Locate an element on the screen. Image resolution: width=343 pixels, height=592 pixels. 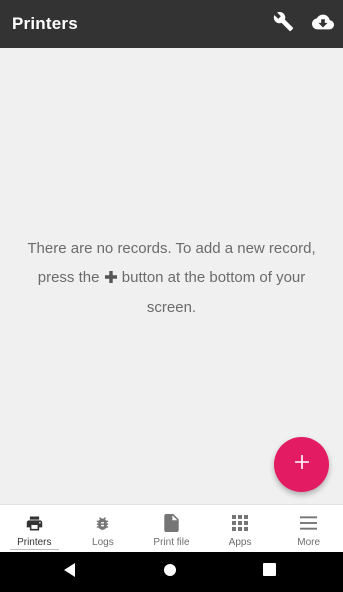
home-icon is located at coordinates (170, 572).